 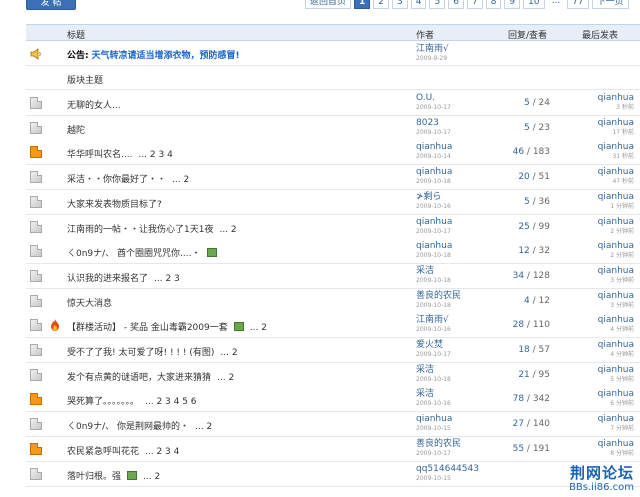 I want to click on thread-title: 哭死算了。。。。。。。 ... 2 3 4 5 6, so click(x=132, y=400).